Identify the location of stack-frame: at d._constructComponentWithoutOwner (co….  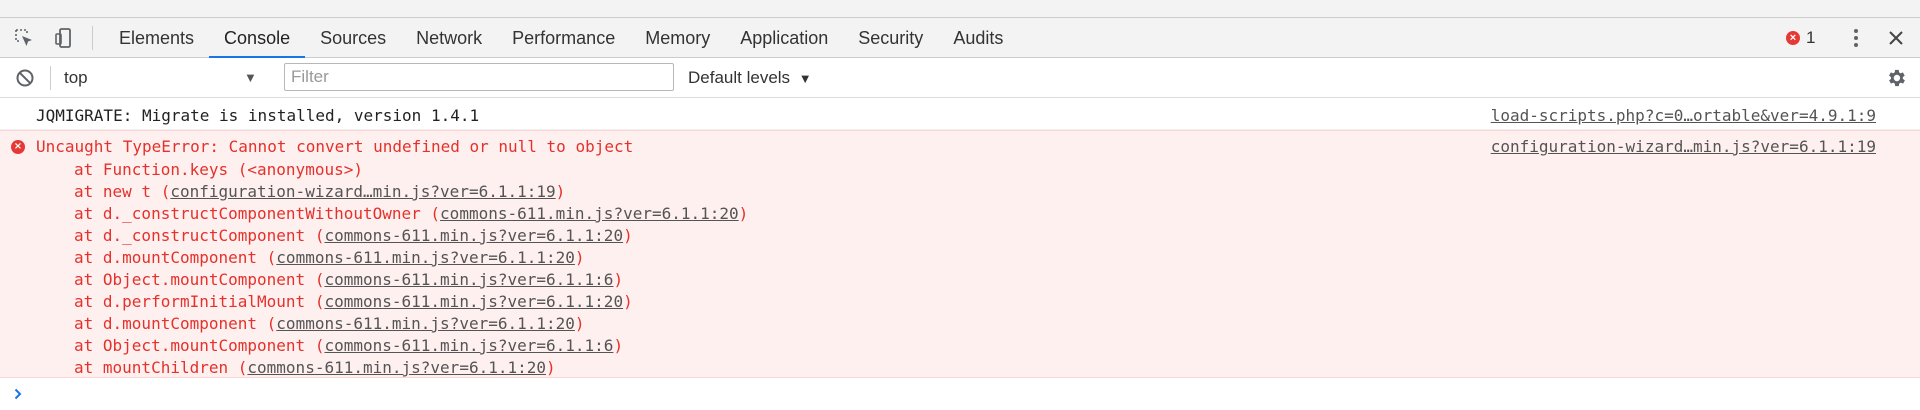
(411, 214).